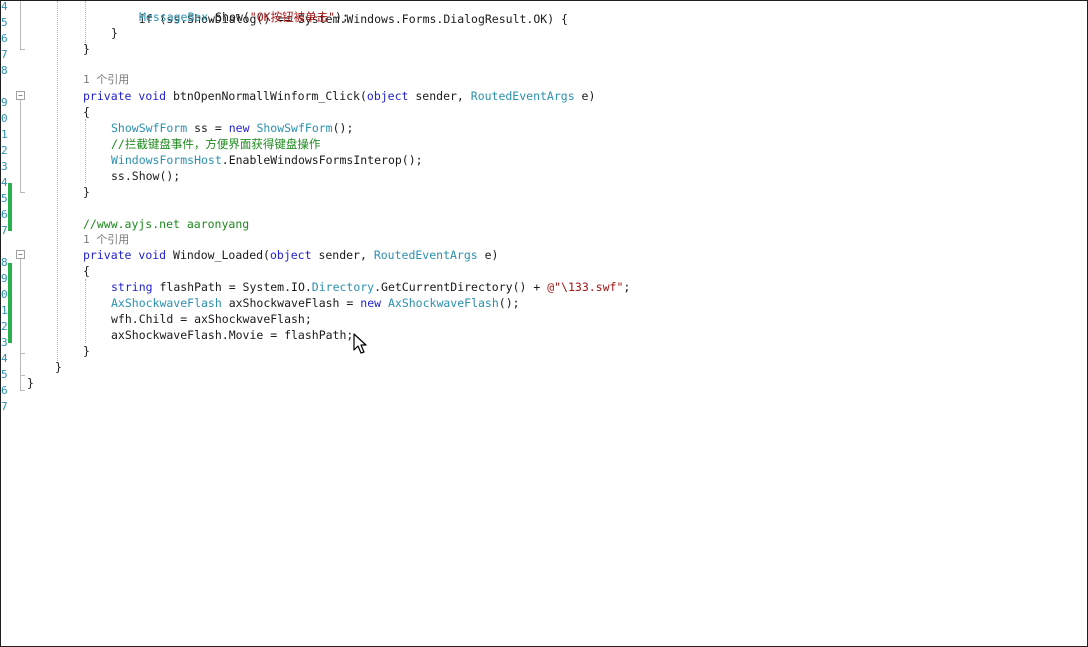 Image resolution: width=1088 pixels, height=647 pixels. Describe the element at coordinates (322, 160) in the screenshot. I see `code-text: .EnableWindowsFormsInterop();` at that location.